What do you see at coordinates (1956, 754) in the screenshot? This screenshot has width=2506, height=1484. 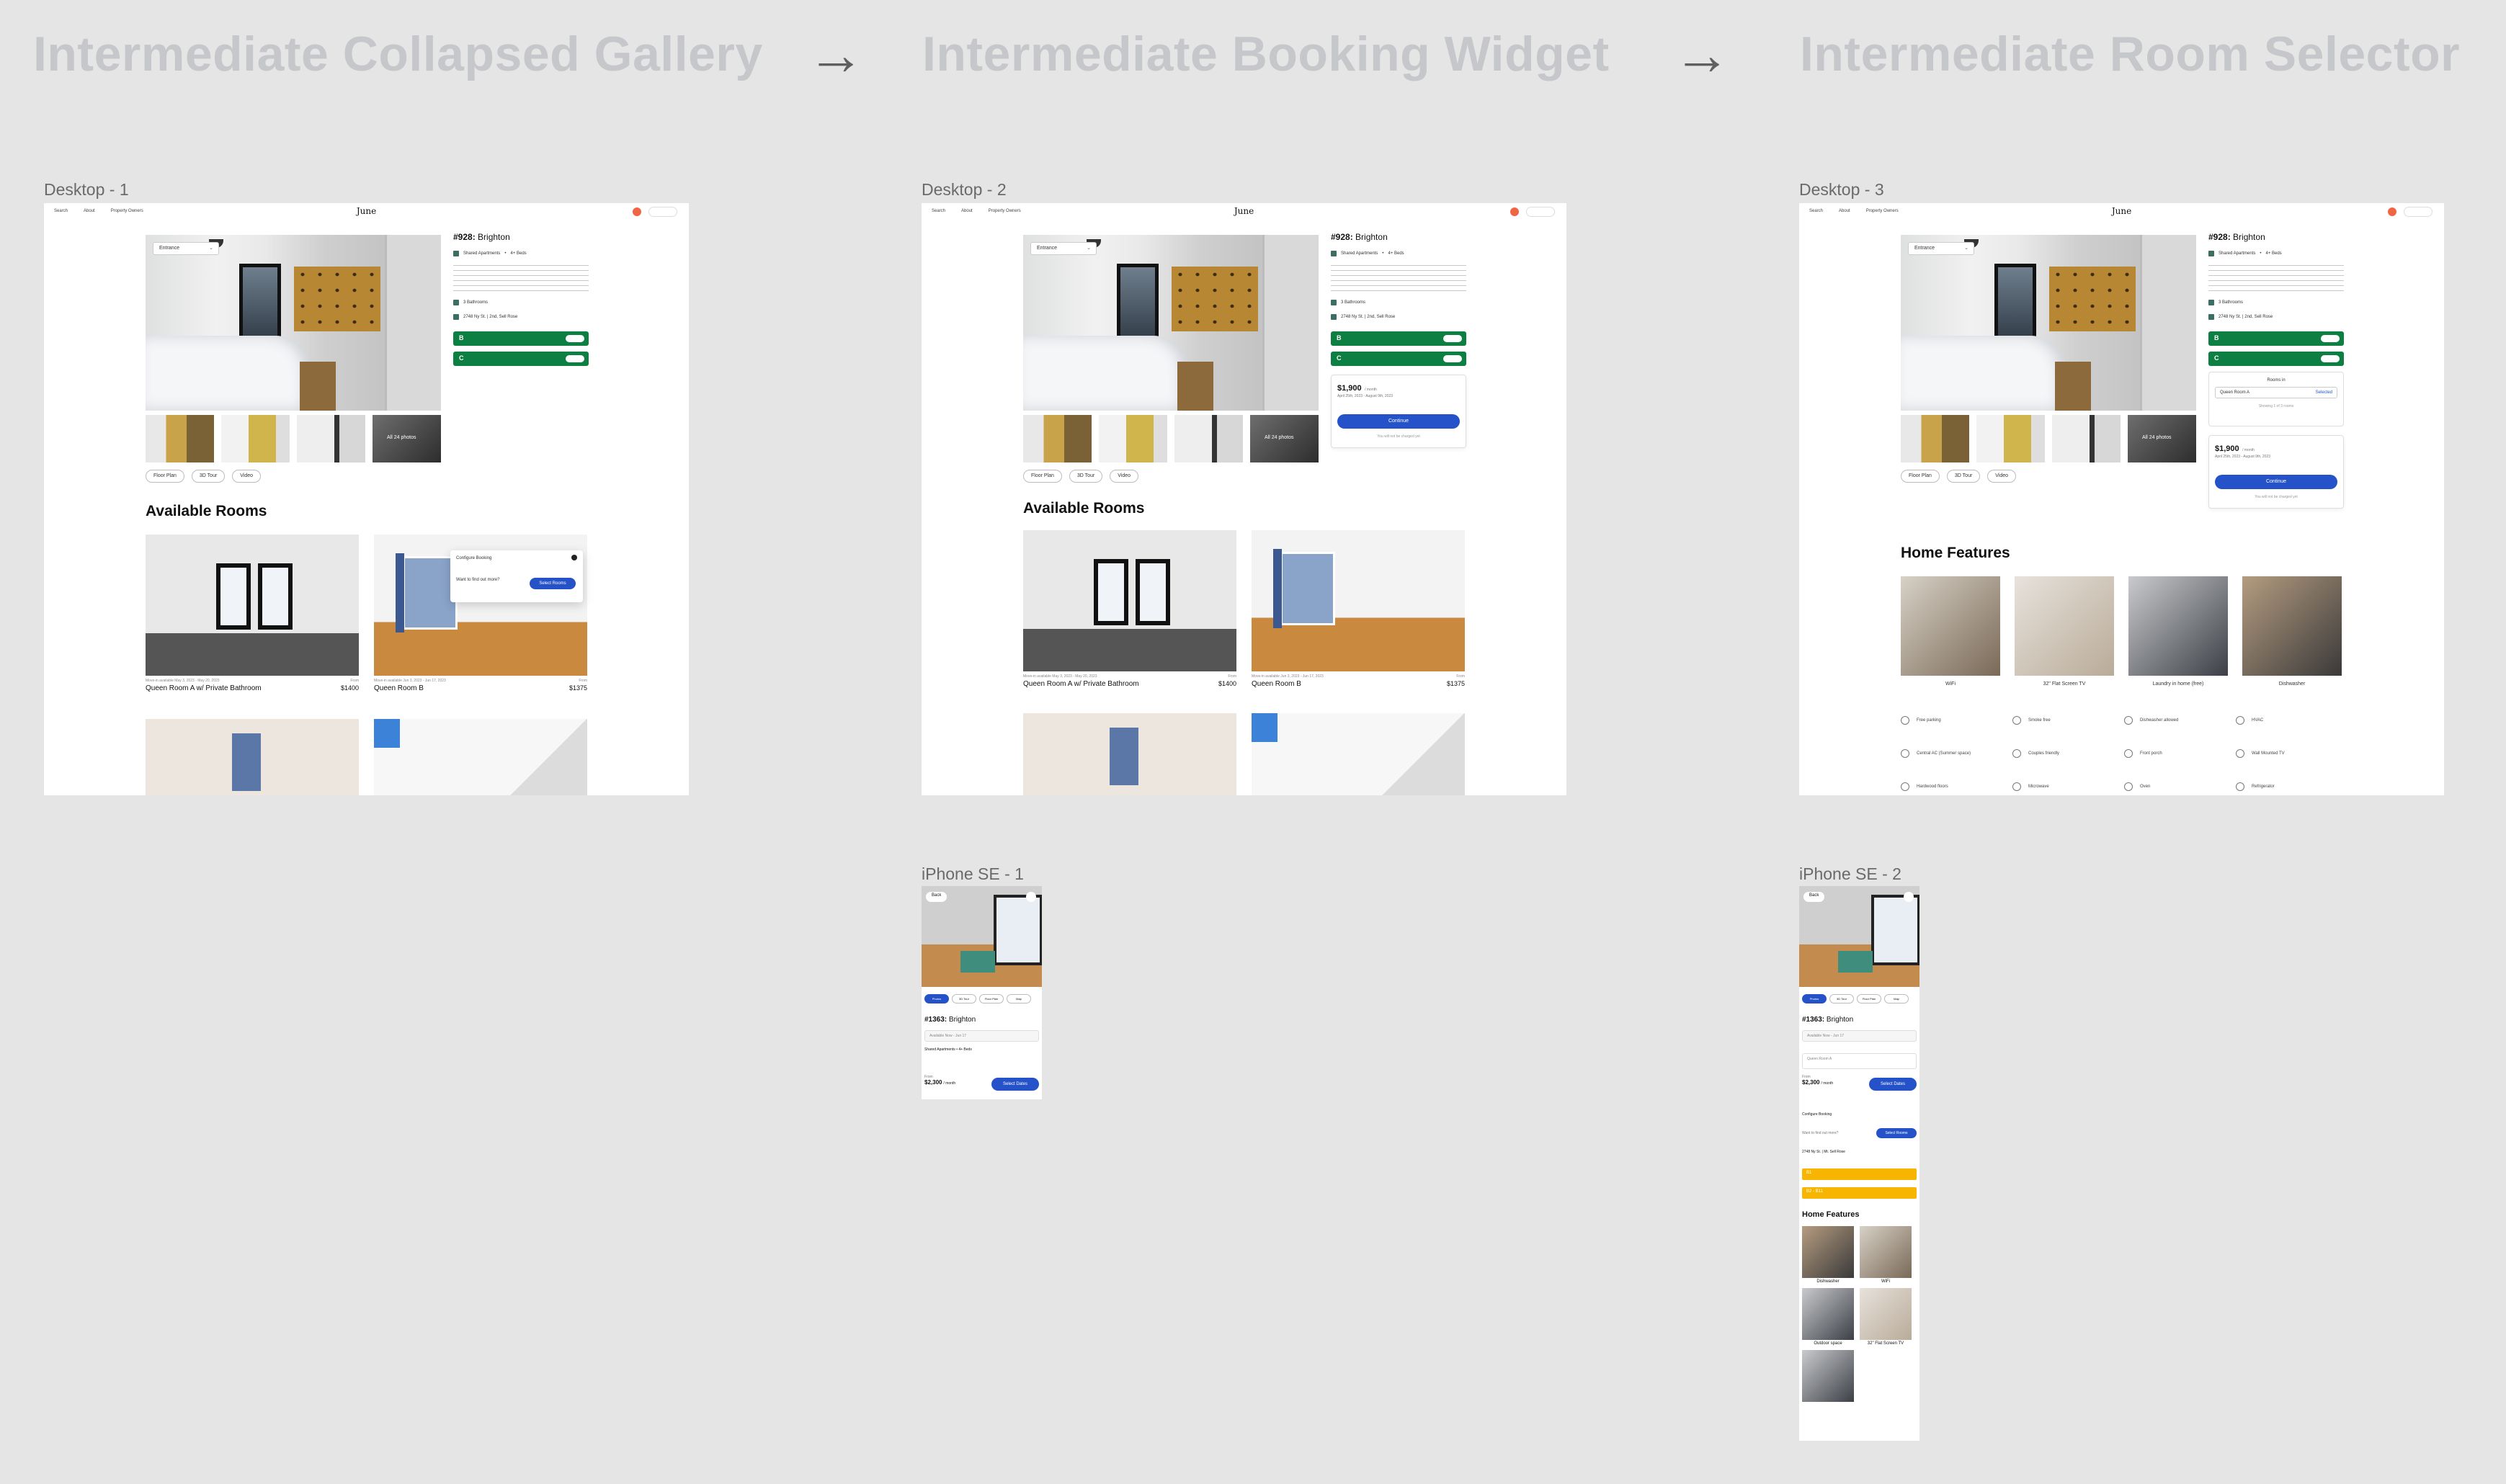 I see `amenity-item: Central AC (Summer space)` at bounding box center [1956, 754].